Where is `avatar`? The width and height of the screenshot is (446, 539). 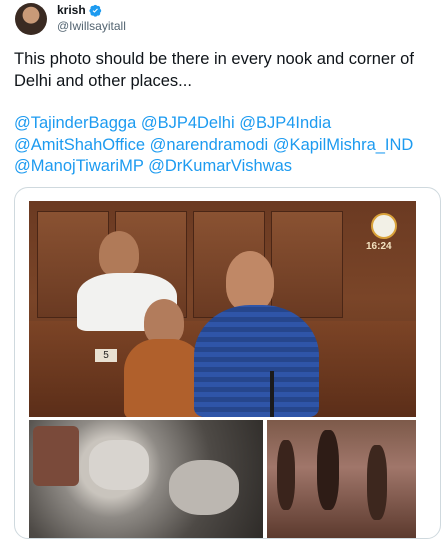
avatar is located at coordinates (31, 19).